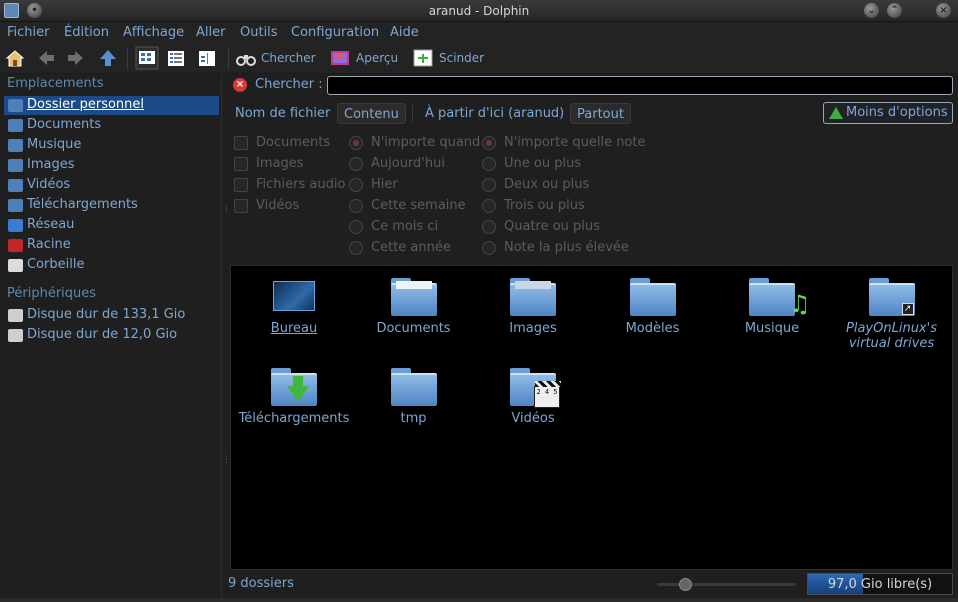 This screenshot has height=602, width=958. What do you see at coordinates (294, 307) in the screenshot?
I see `folder-item: Bureau` at bounding box center [294, 307].